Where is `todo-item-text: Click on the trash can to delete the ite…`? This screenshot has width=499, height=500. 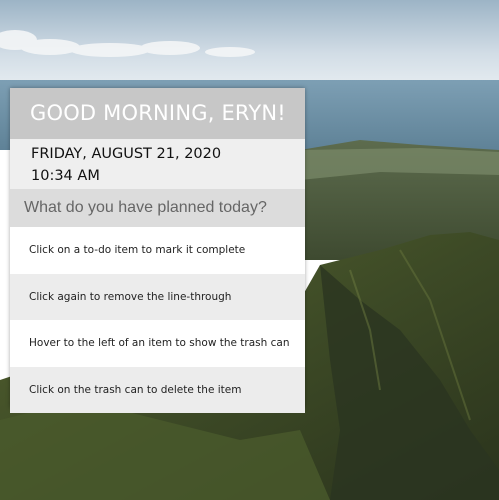 todo-item-text: Click on the trash can to delete the ite… is located at coordinates (135, 389).